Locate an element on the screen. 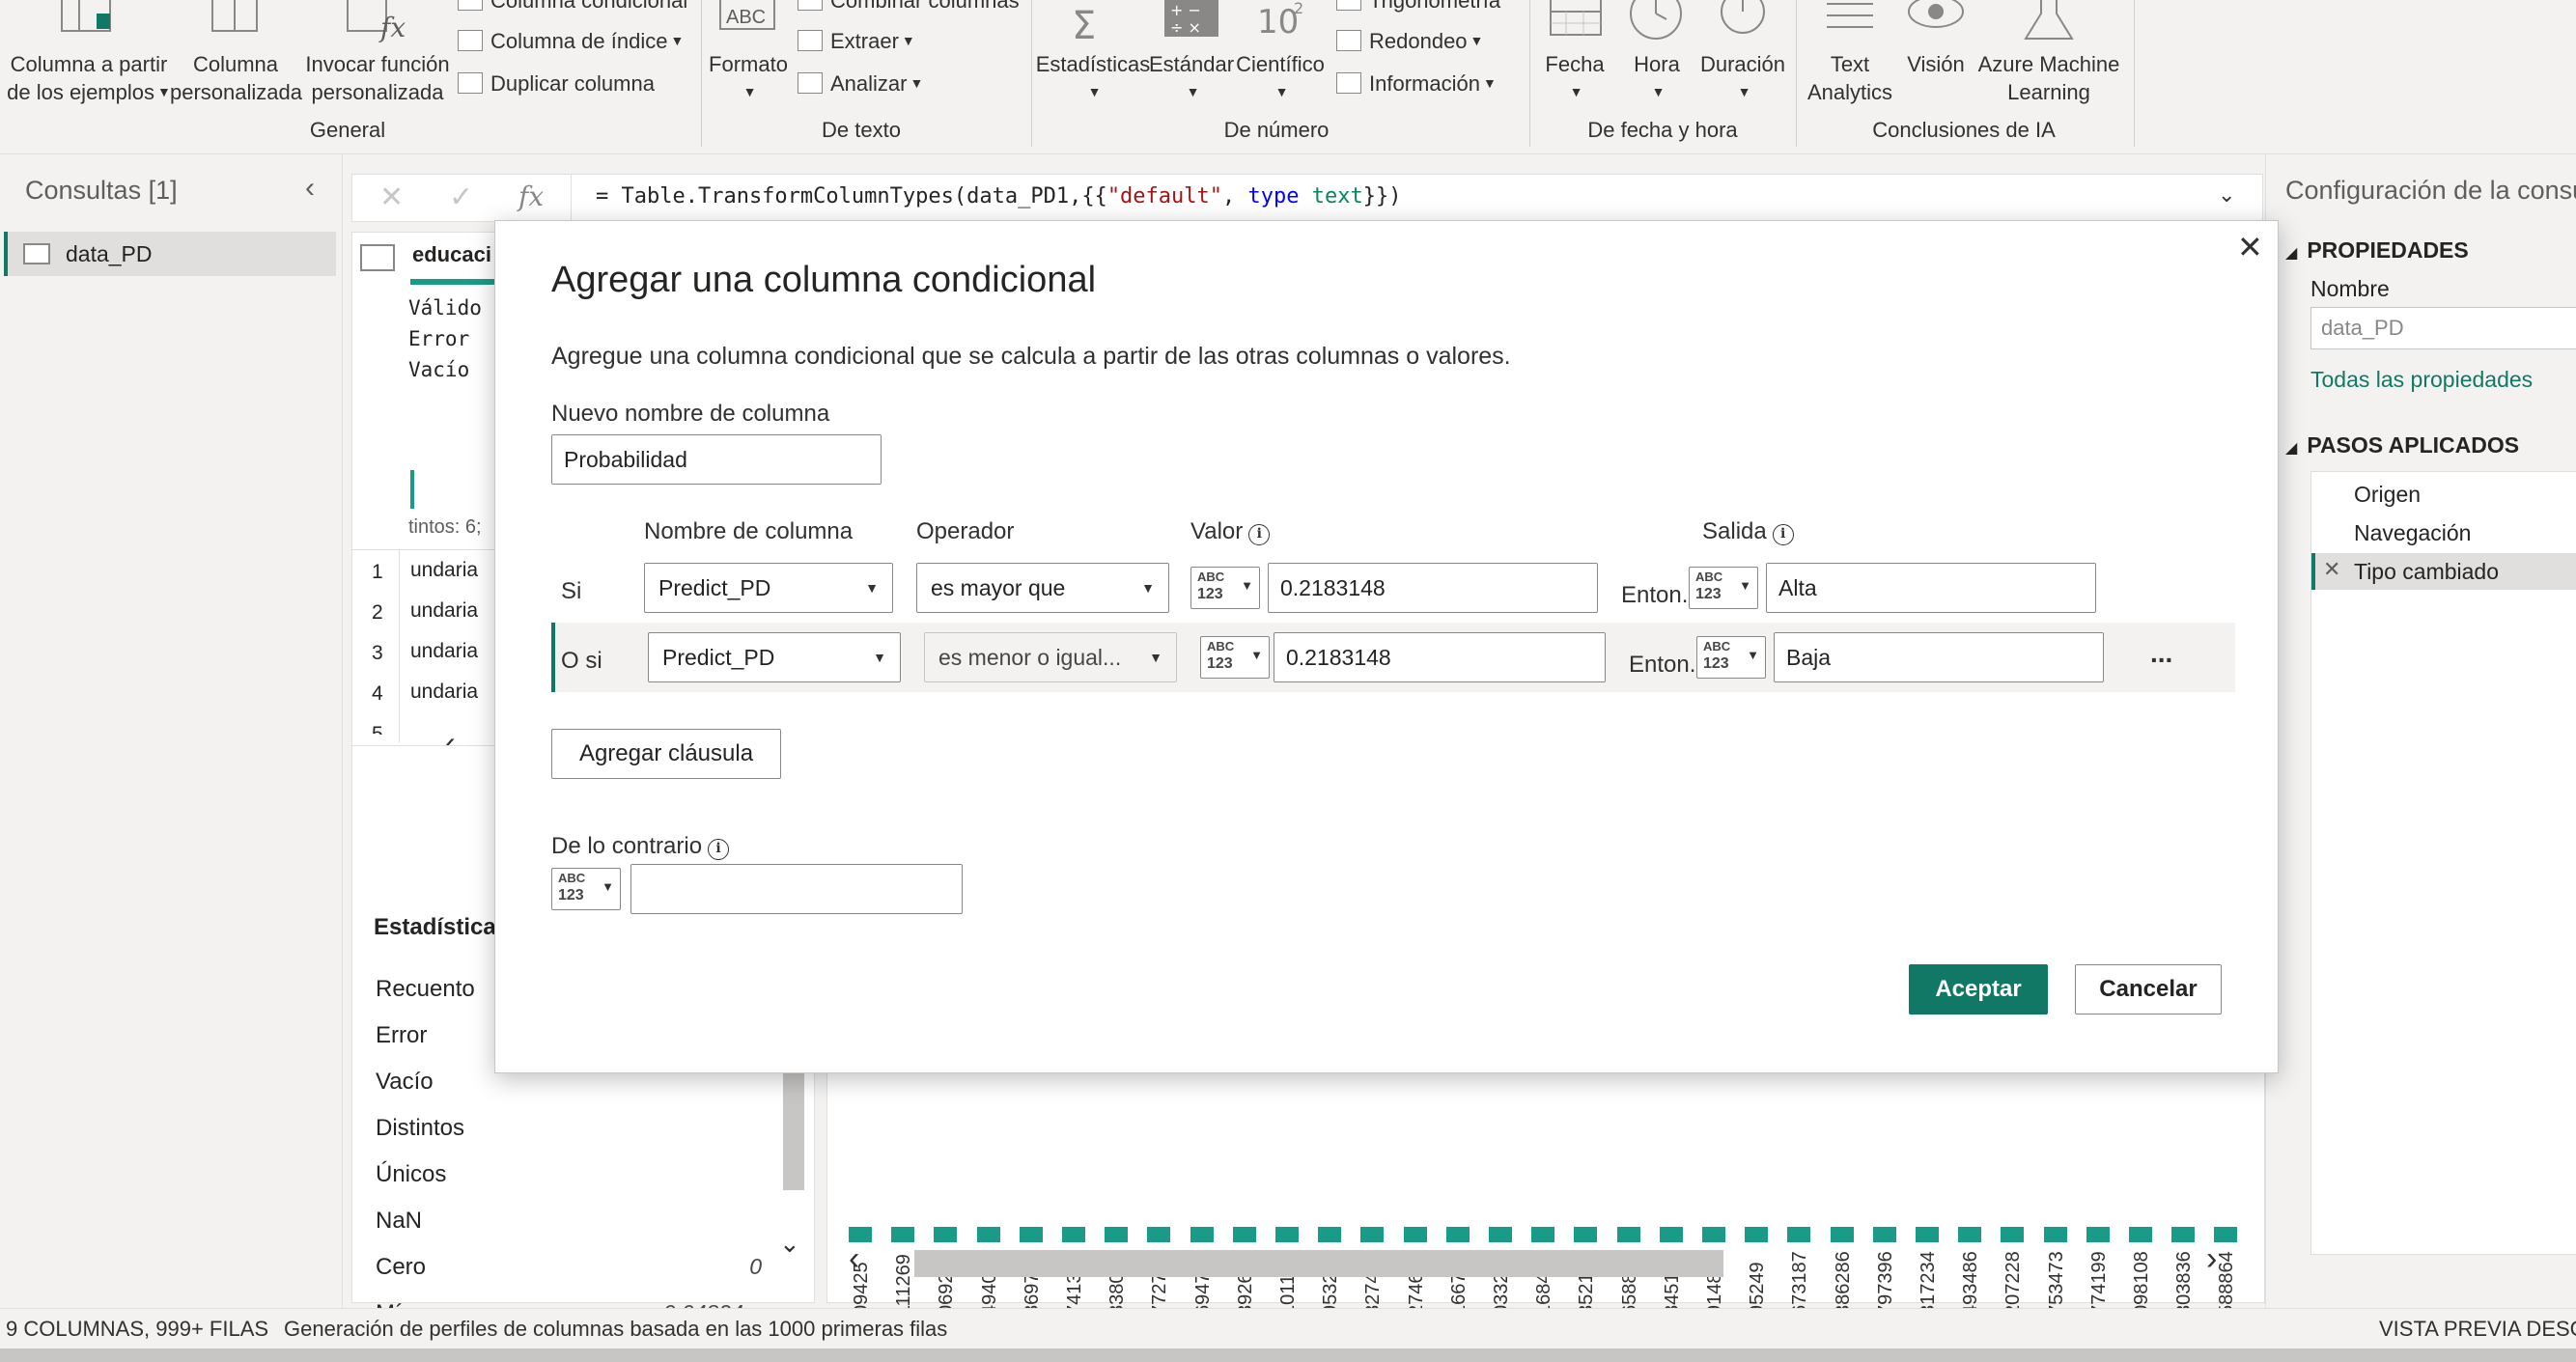  time-button: Hora ▼ is located at coordinates (1657, 78).